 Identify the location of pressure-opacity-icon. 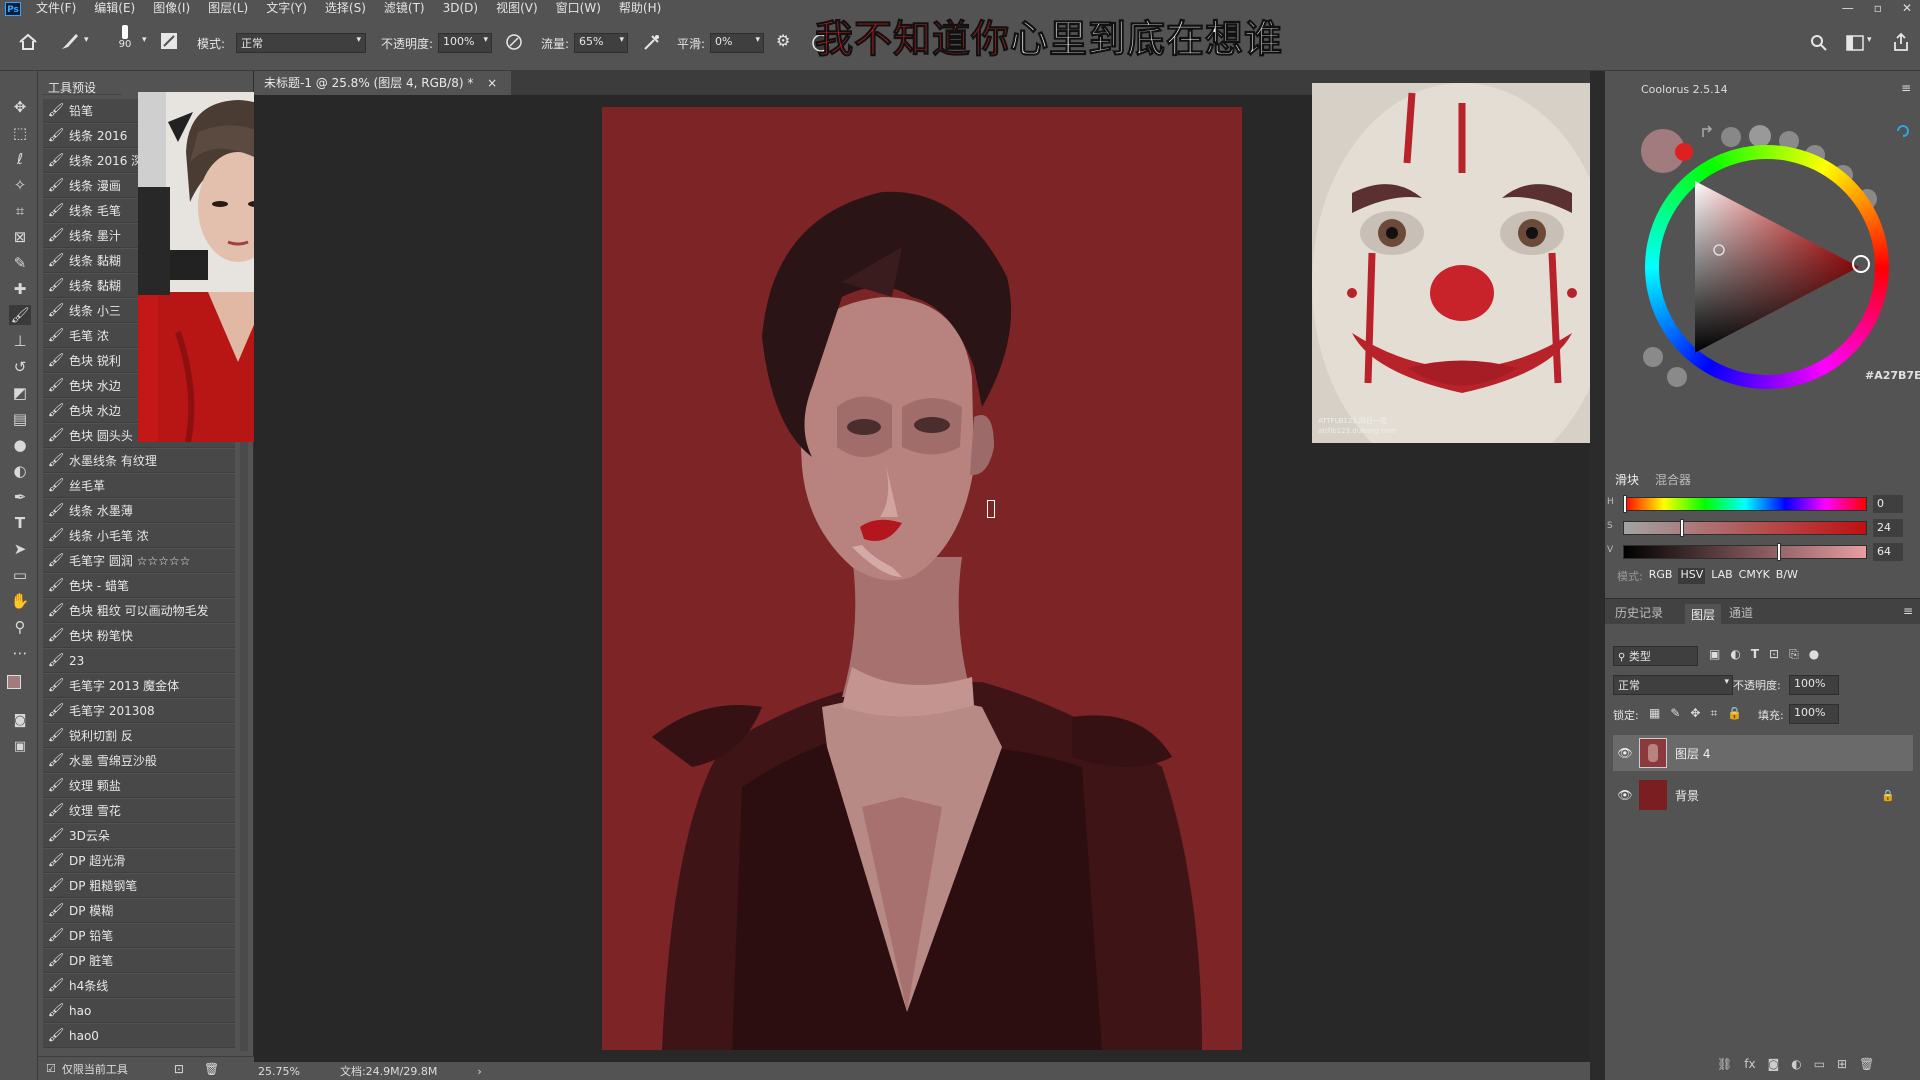
(514, 42).